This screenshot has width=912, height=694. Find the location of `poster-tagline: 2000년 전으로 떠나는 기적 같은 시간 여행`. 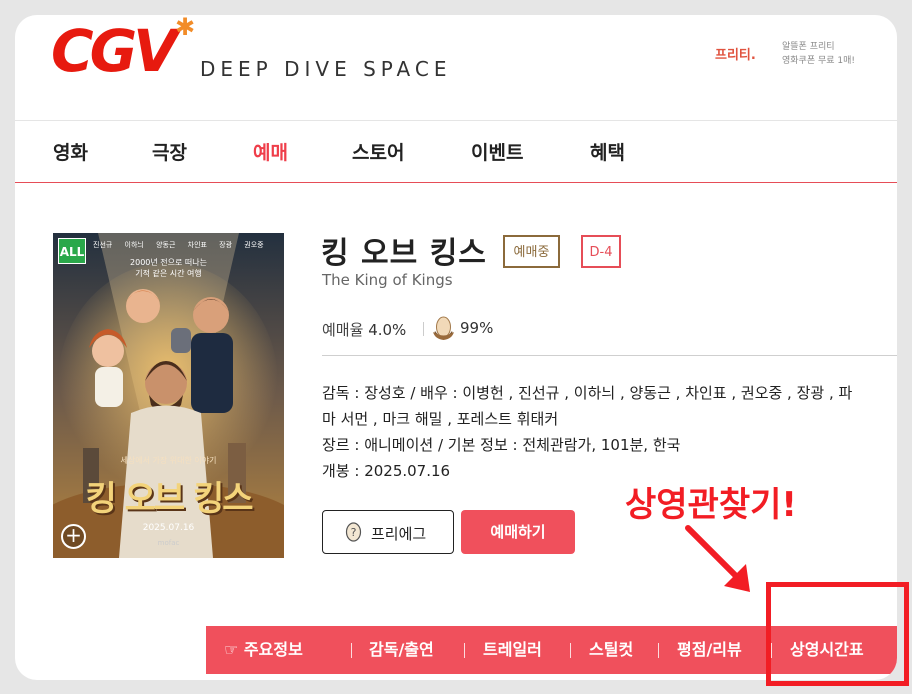

poster-tagline: 2000년 전으로 떠나는 기적 같은 시간 여행 is located at coordinates (168, 268).